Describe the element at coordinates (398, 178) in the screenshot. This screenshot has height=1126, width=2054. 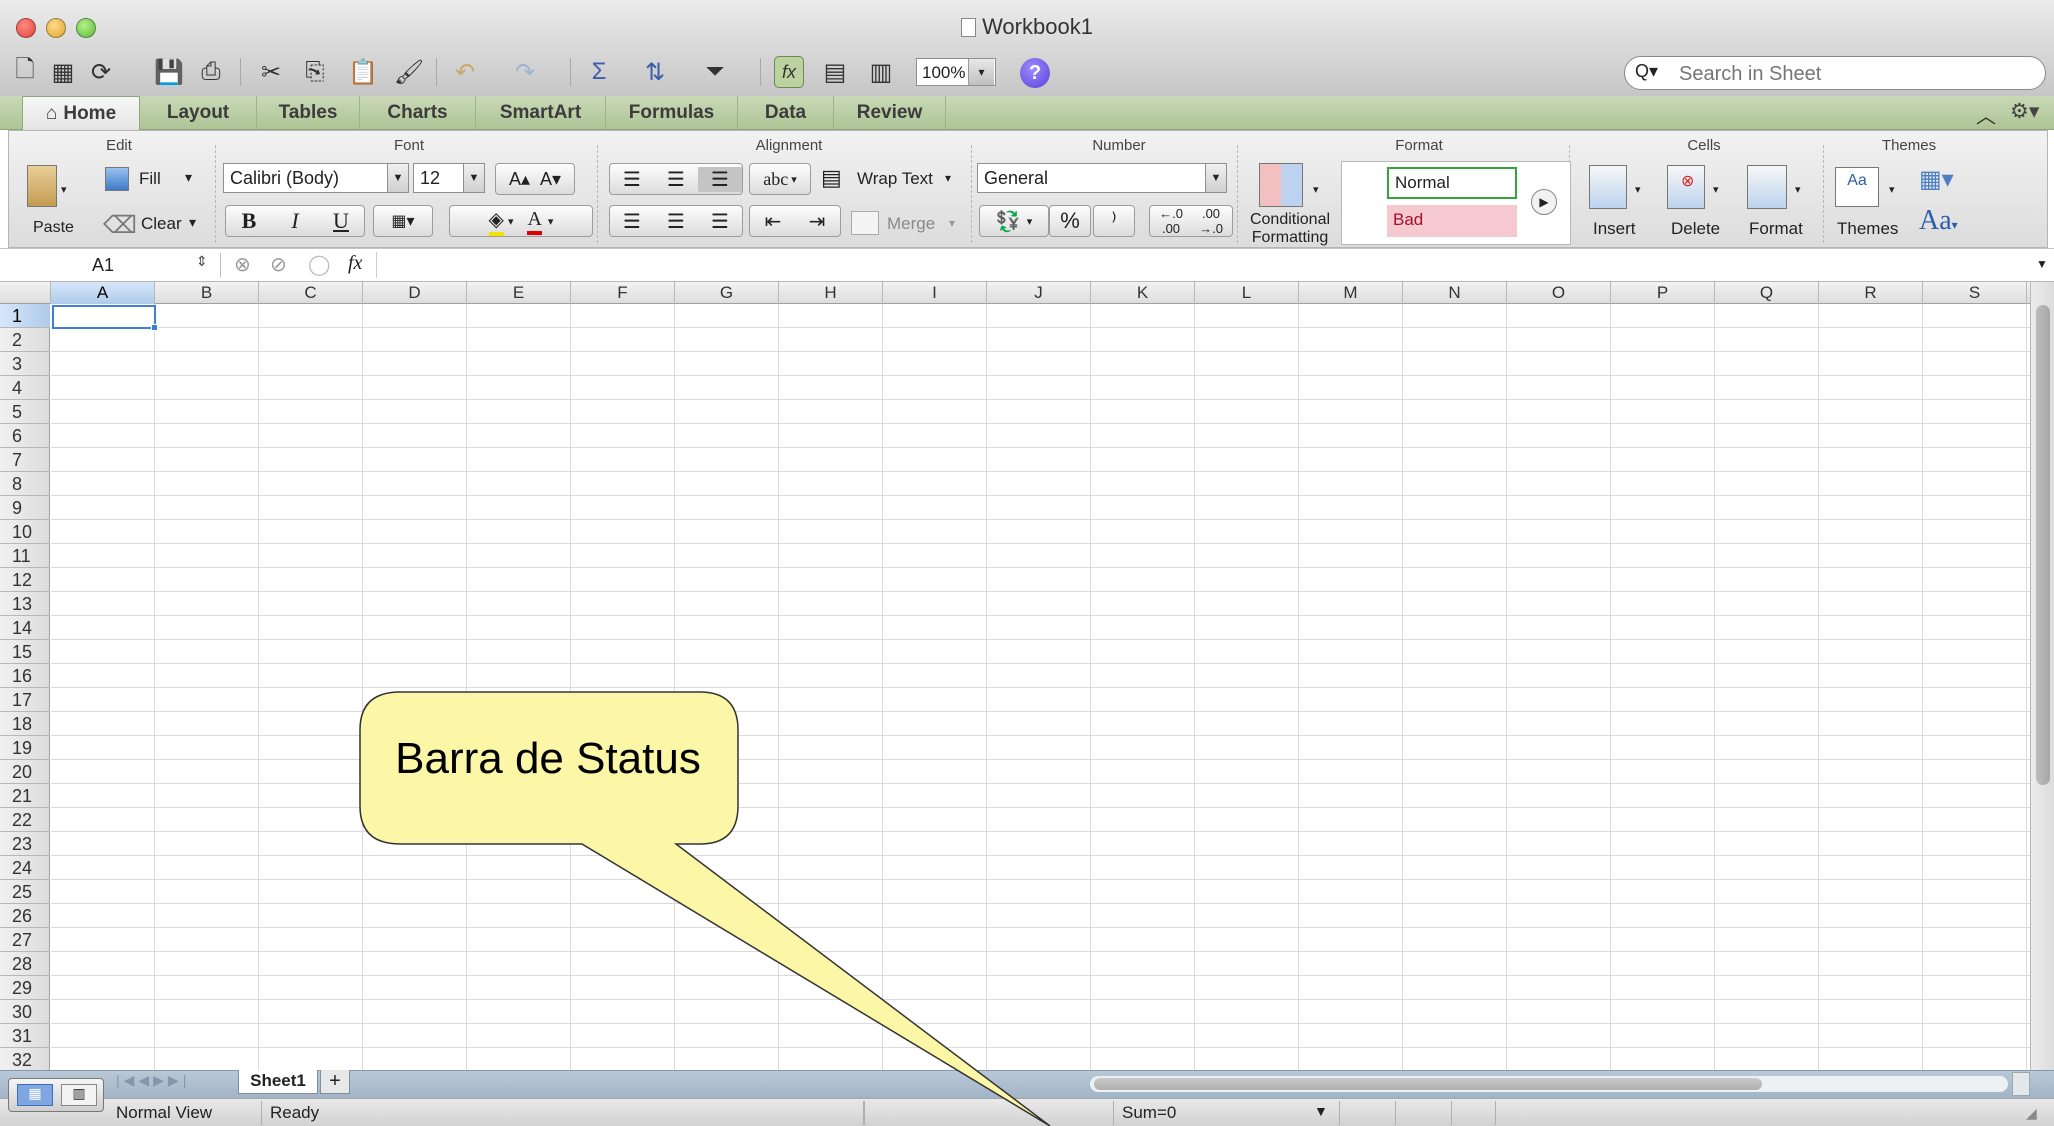
I see `font-name-dropdown-icon: ▼` at that location.